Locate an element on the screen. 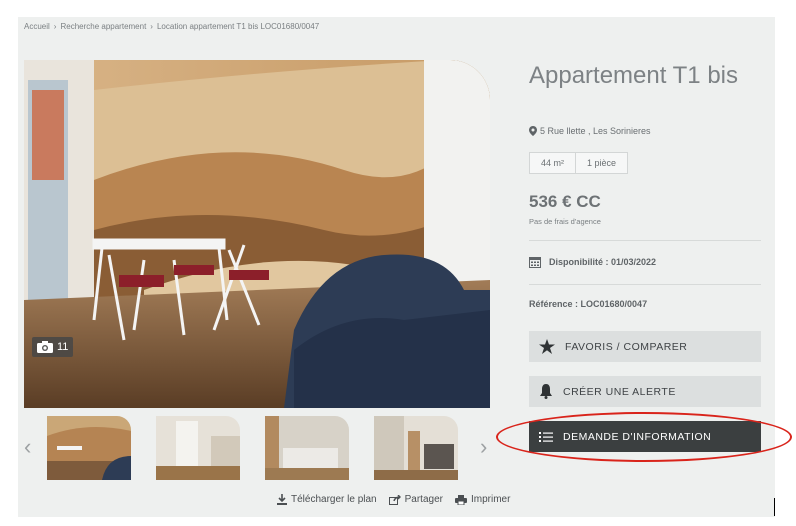 Image resolution: width=796 pixels, height=526 pixels. address-text: 5 Rue llette , Les Sorinieres is located at coordinates (595, 131).